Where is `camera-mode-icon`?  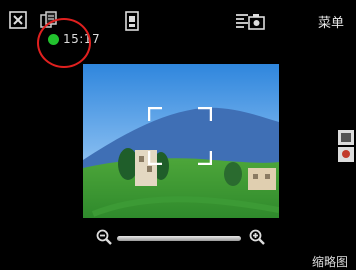 camera-mode-icon is located at coordinates (132, 21).